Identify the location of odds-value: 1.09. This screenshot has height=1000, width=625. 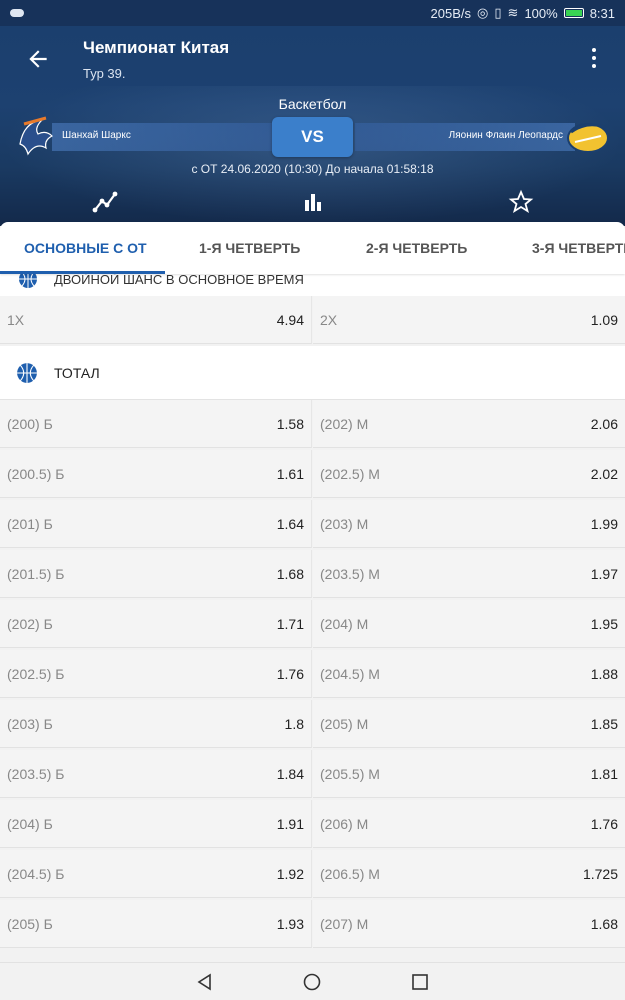
(604, 319).